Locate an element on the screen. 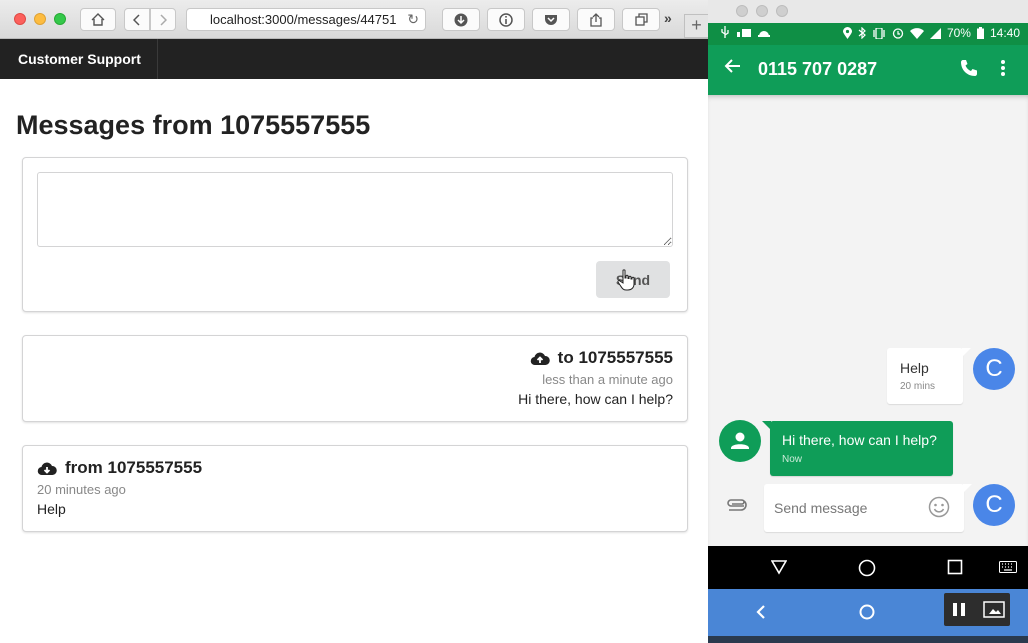 The image size is (1028, 643). nav-back-triangle-icon is located at coordinates (779, 567).